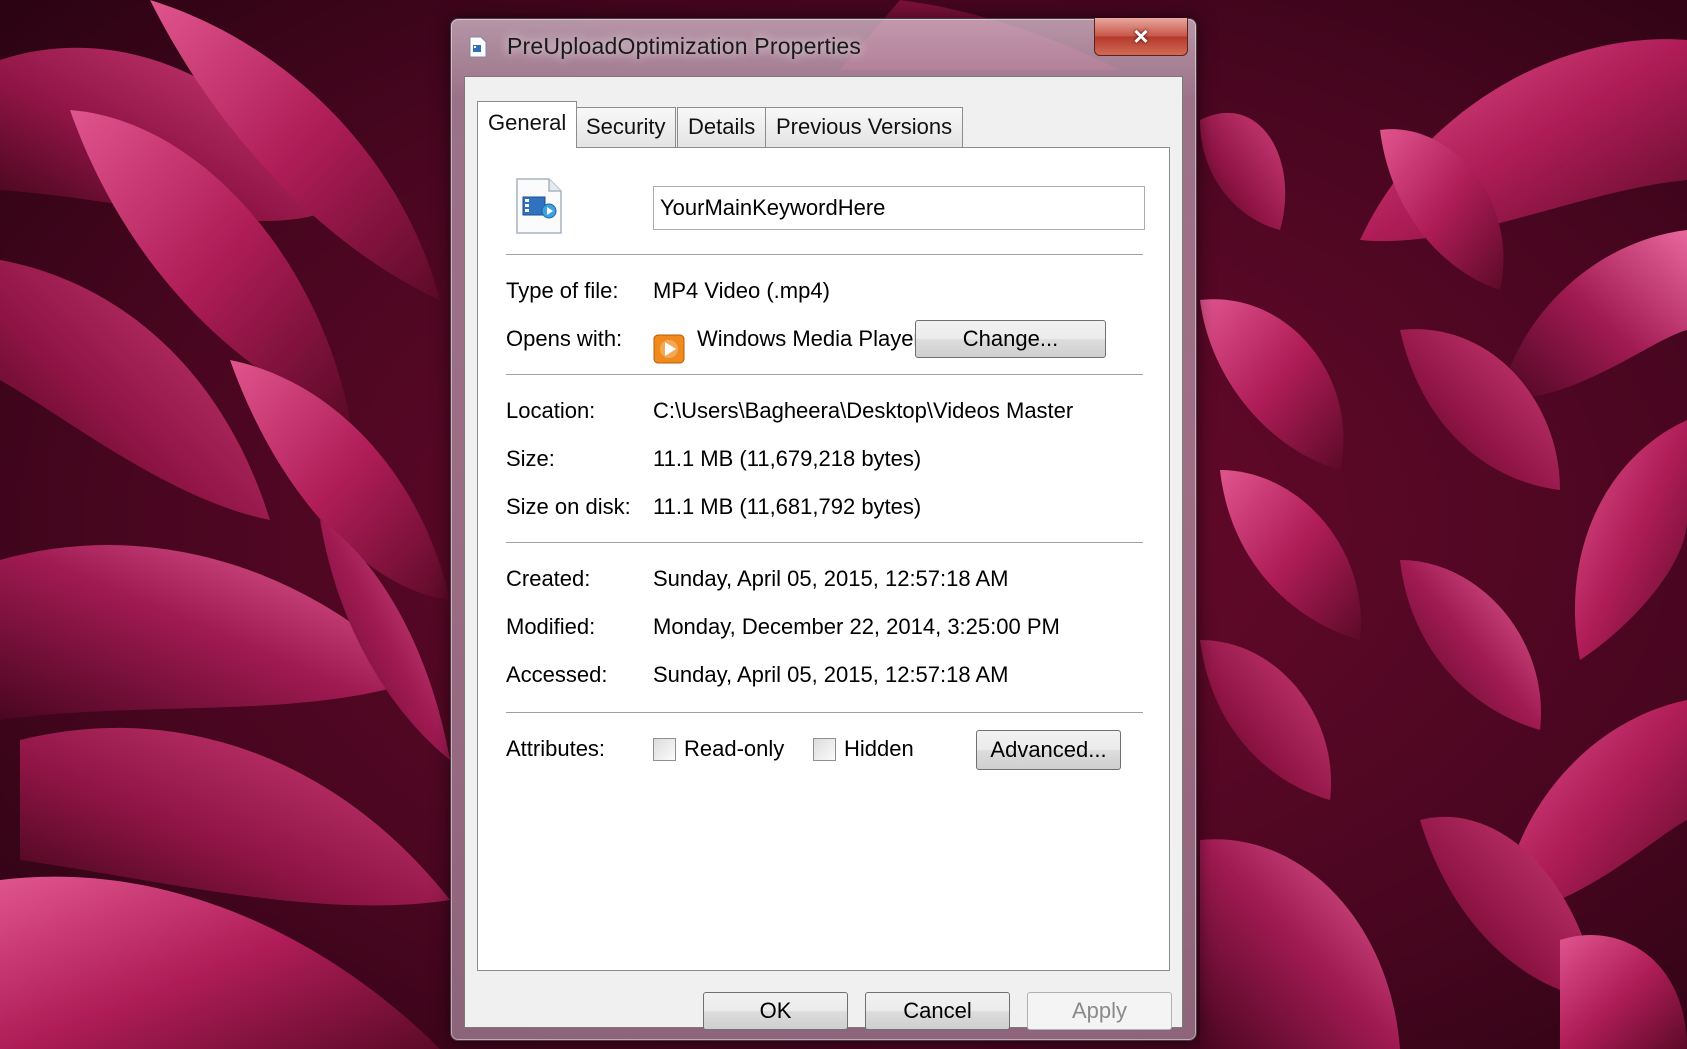 Image resolution: width=1687 pixels, height=1049 pixels. Describe the element at coordinates (1099, 1011) in the screenshot. I see `apply-button: Apply` at that location.